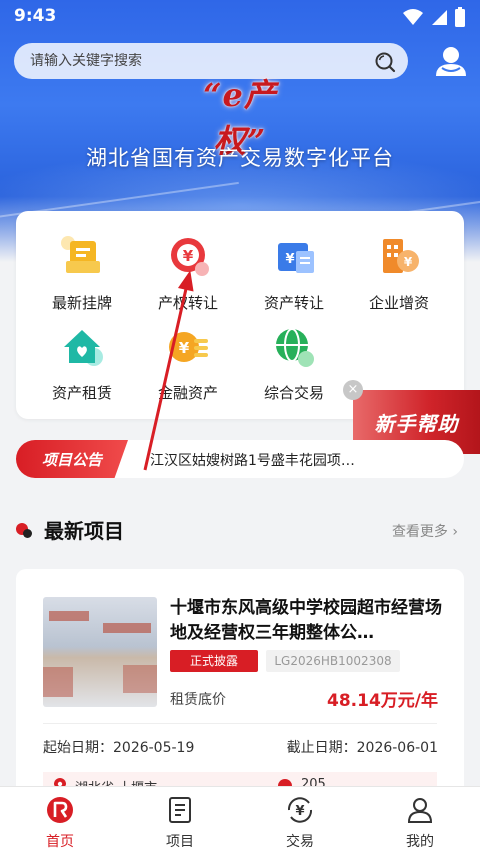 The width and height of the screenshot is (480, 854). I want to click on service-equity-transfer: ¥ 产权转让, so click(188, 273).